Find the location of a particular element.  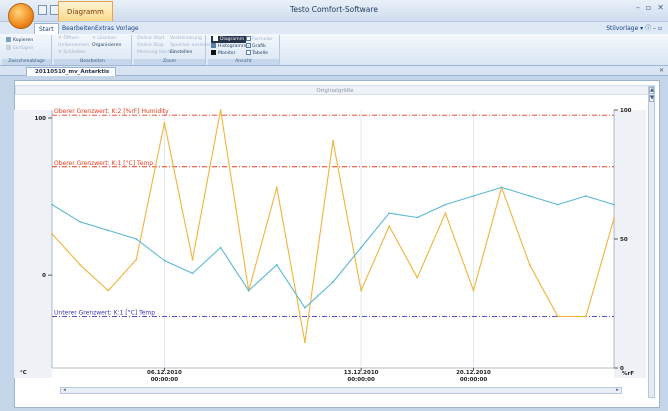

x-tick-time-1: 00:00:00 is located at coordinates (361, 380).